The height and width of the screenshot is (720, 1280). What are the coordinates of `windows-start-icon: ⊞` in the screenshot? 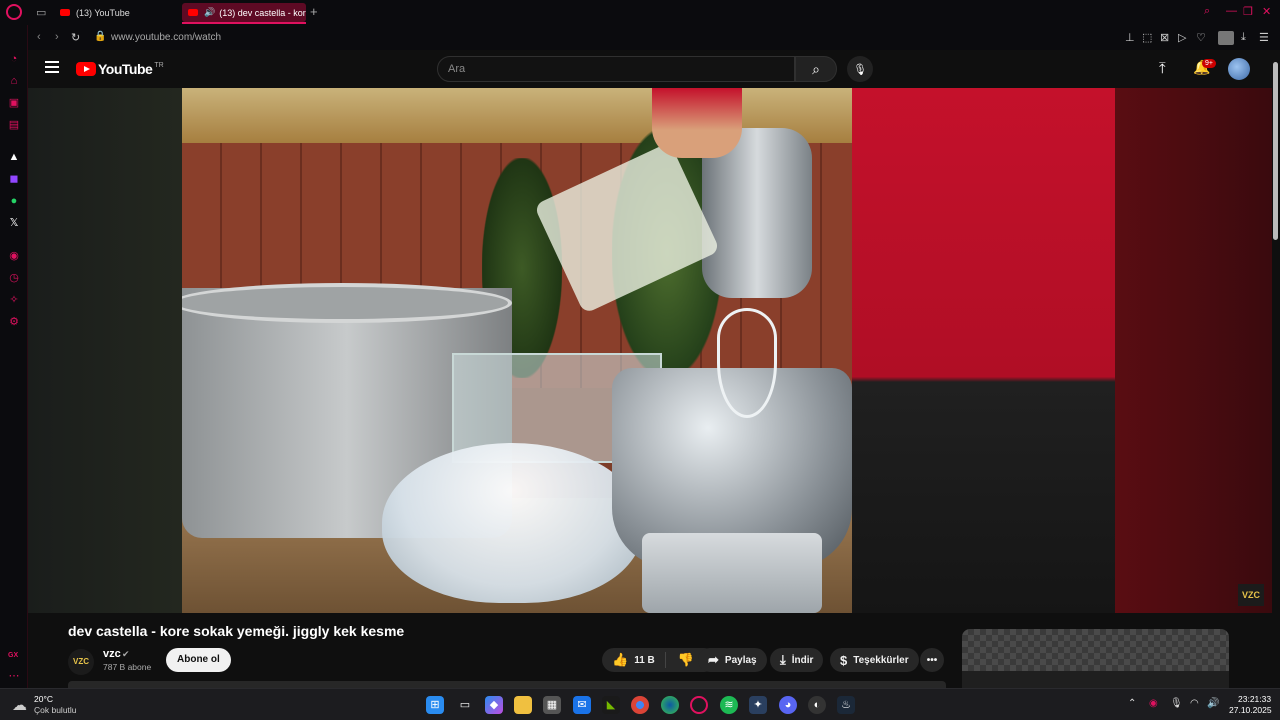 It's located at (435, 705).